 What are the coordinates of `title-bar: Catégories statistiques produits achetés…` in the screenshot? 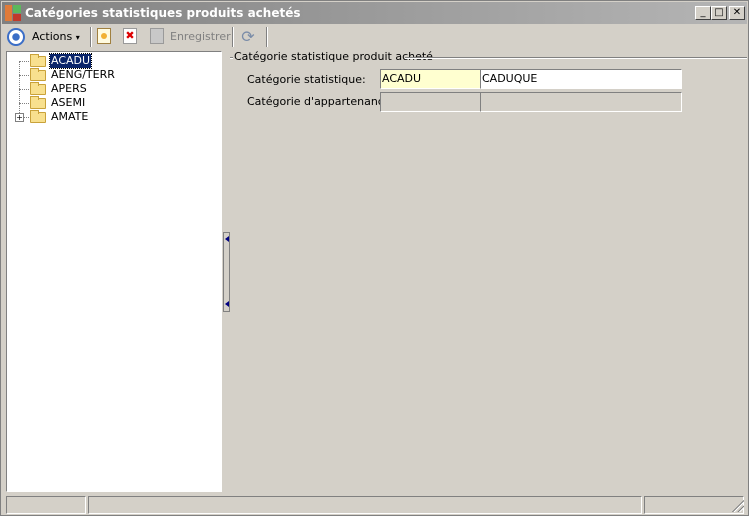 It's located at (374, 13).